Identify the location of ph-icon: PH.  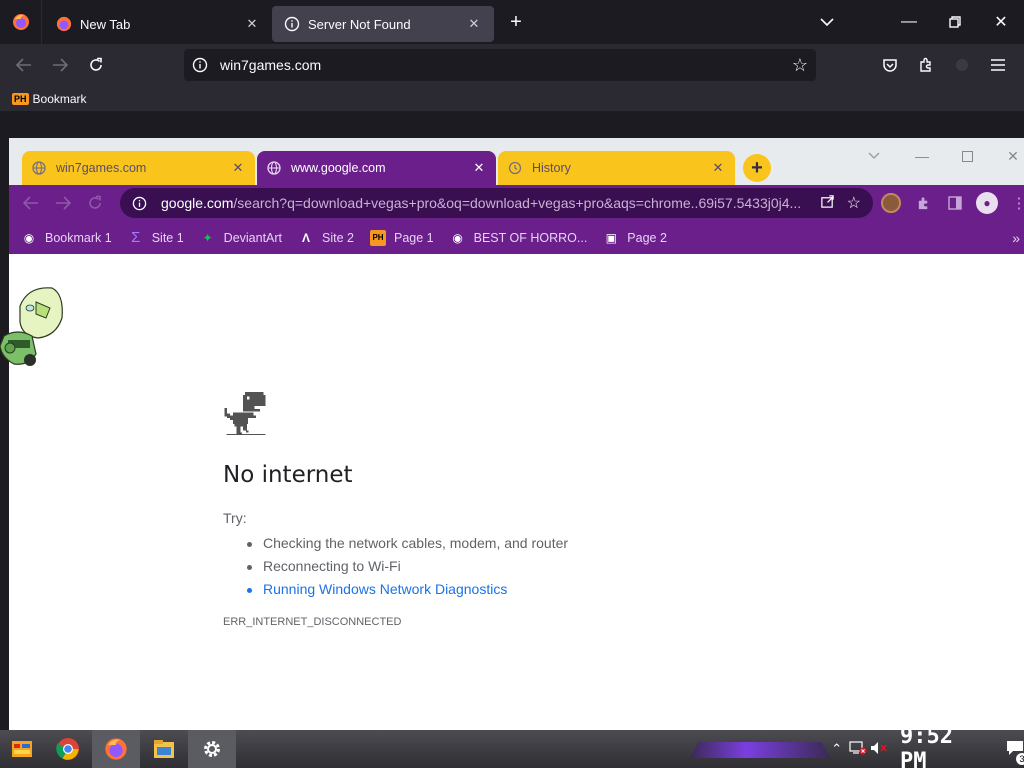
(20, 98).